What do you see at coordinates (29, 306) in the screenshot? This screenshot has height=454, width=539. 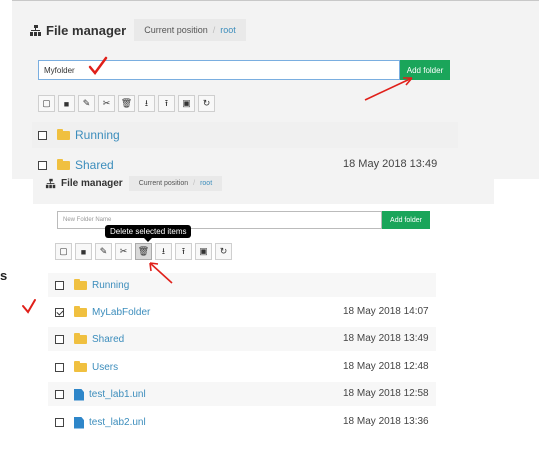 I see `checkmark-annotation-row` at bounding box center [29, 306].